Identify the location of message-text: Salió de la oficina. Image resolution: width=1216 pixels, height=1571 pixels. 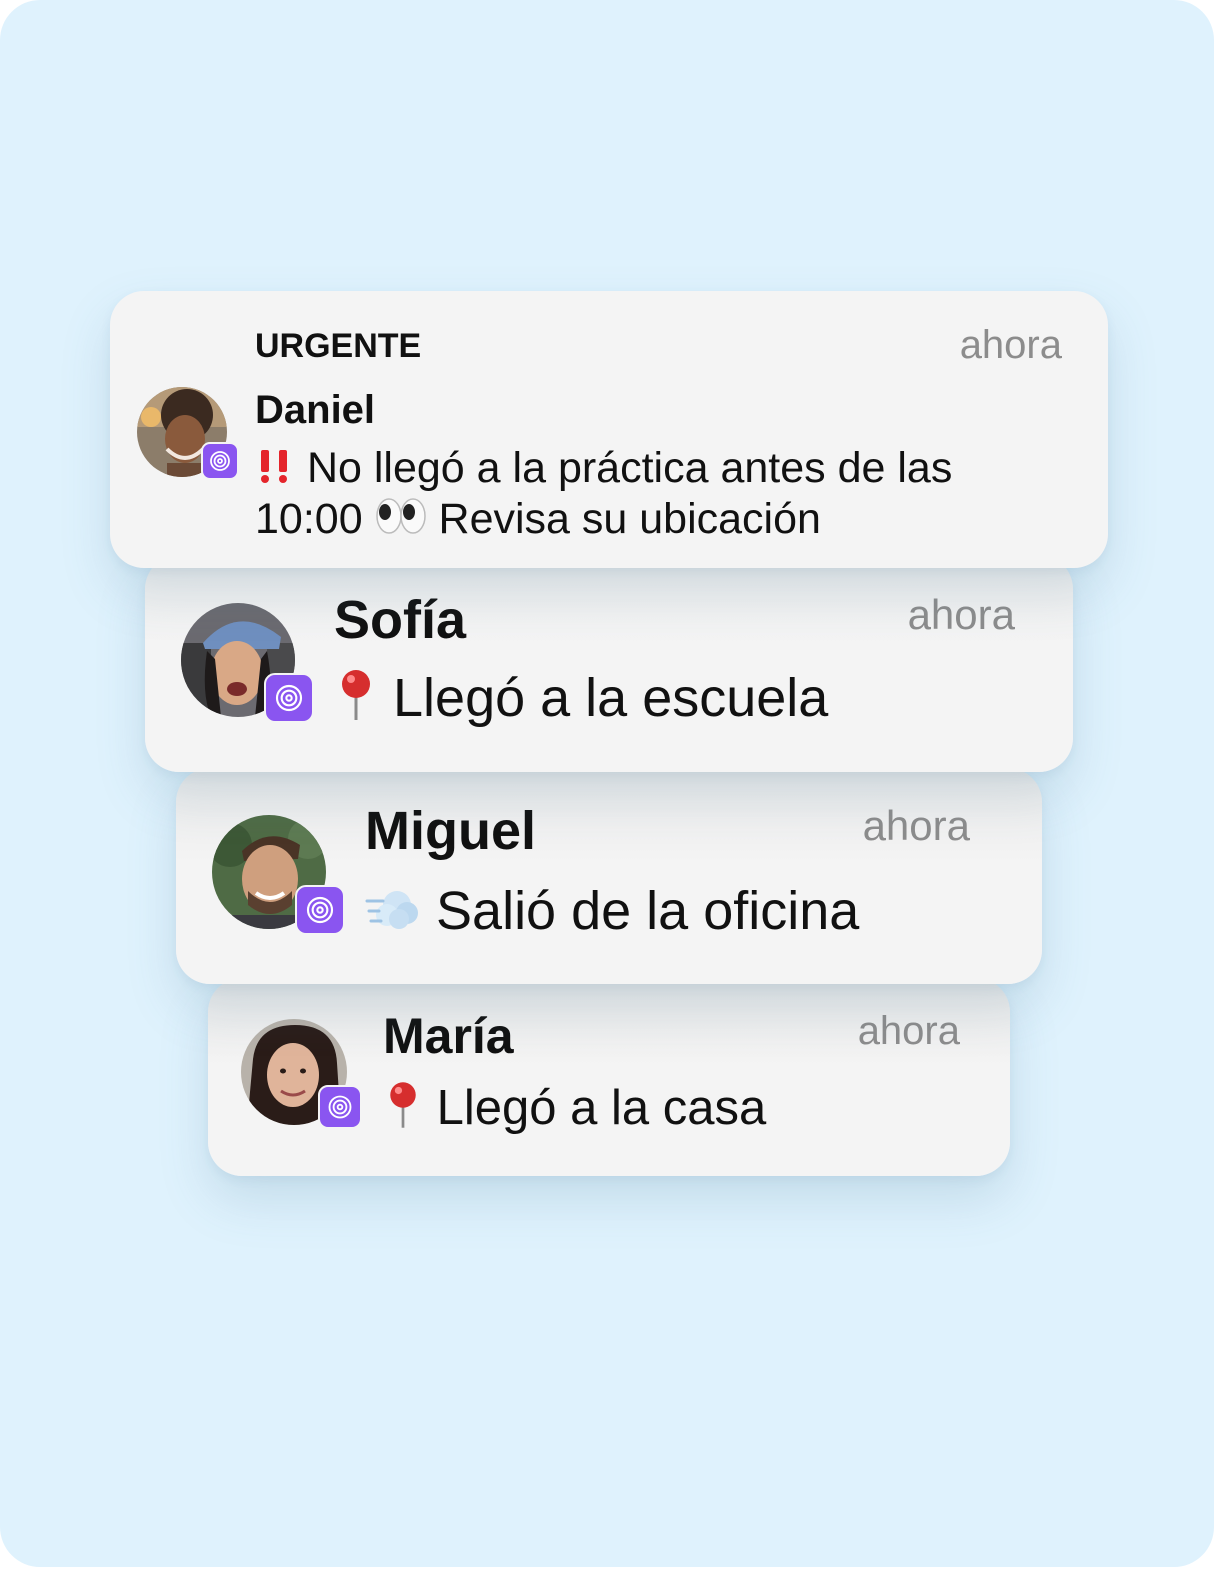
(648, 911).